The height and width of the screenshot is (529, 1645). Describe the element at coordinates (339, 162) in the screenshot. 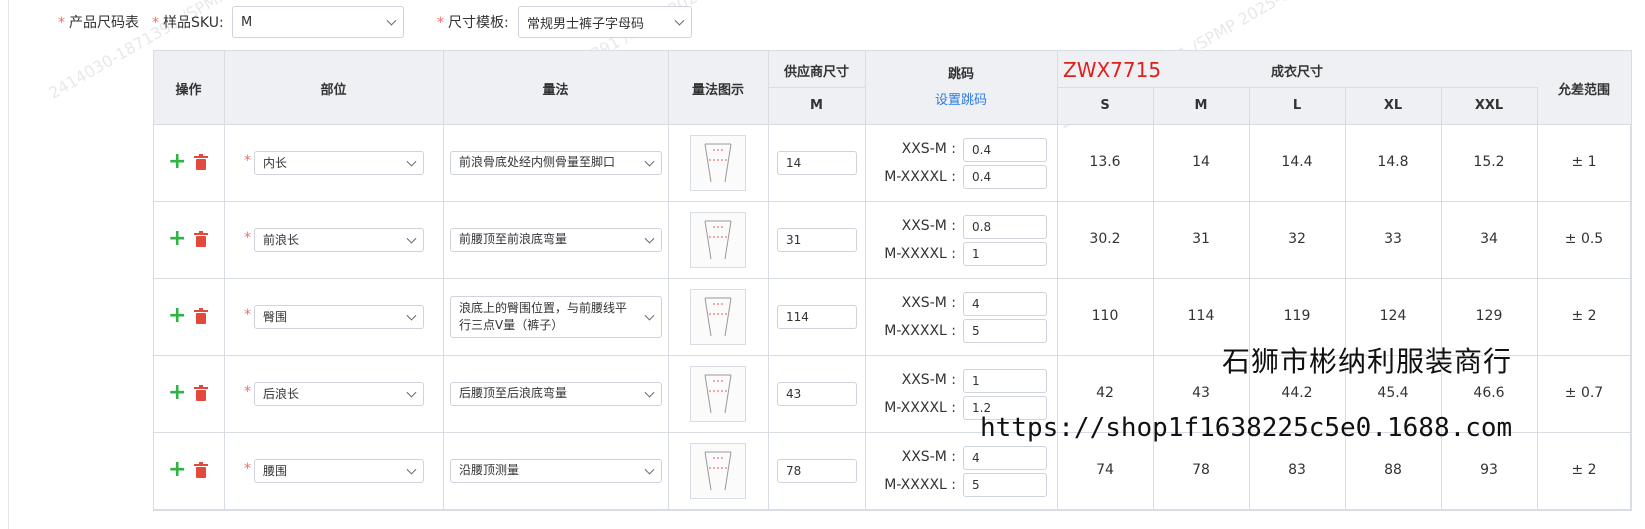

I see `part-select: 内长` at that location.